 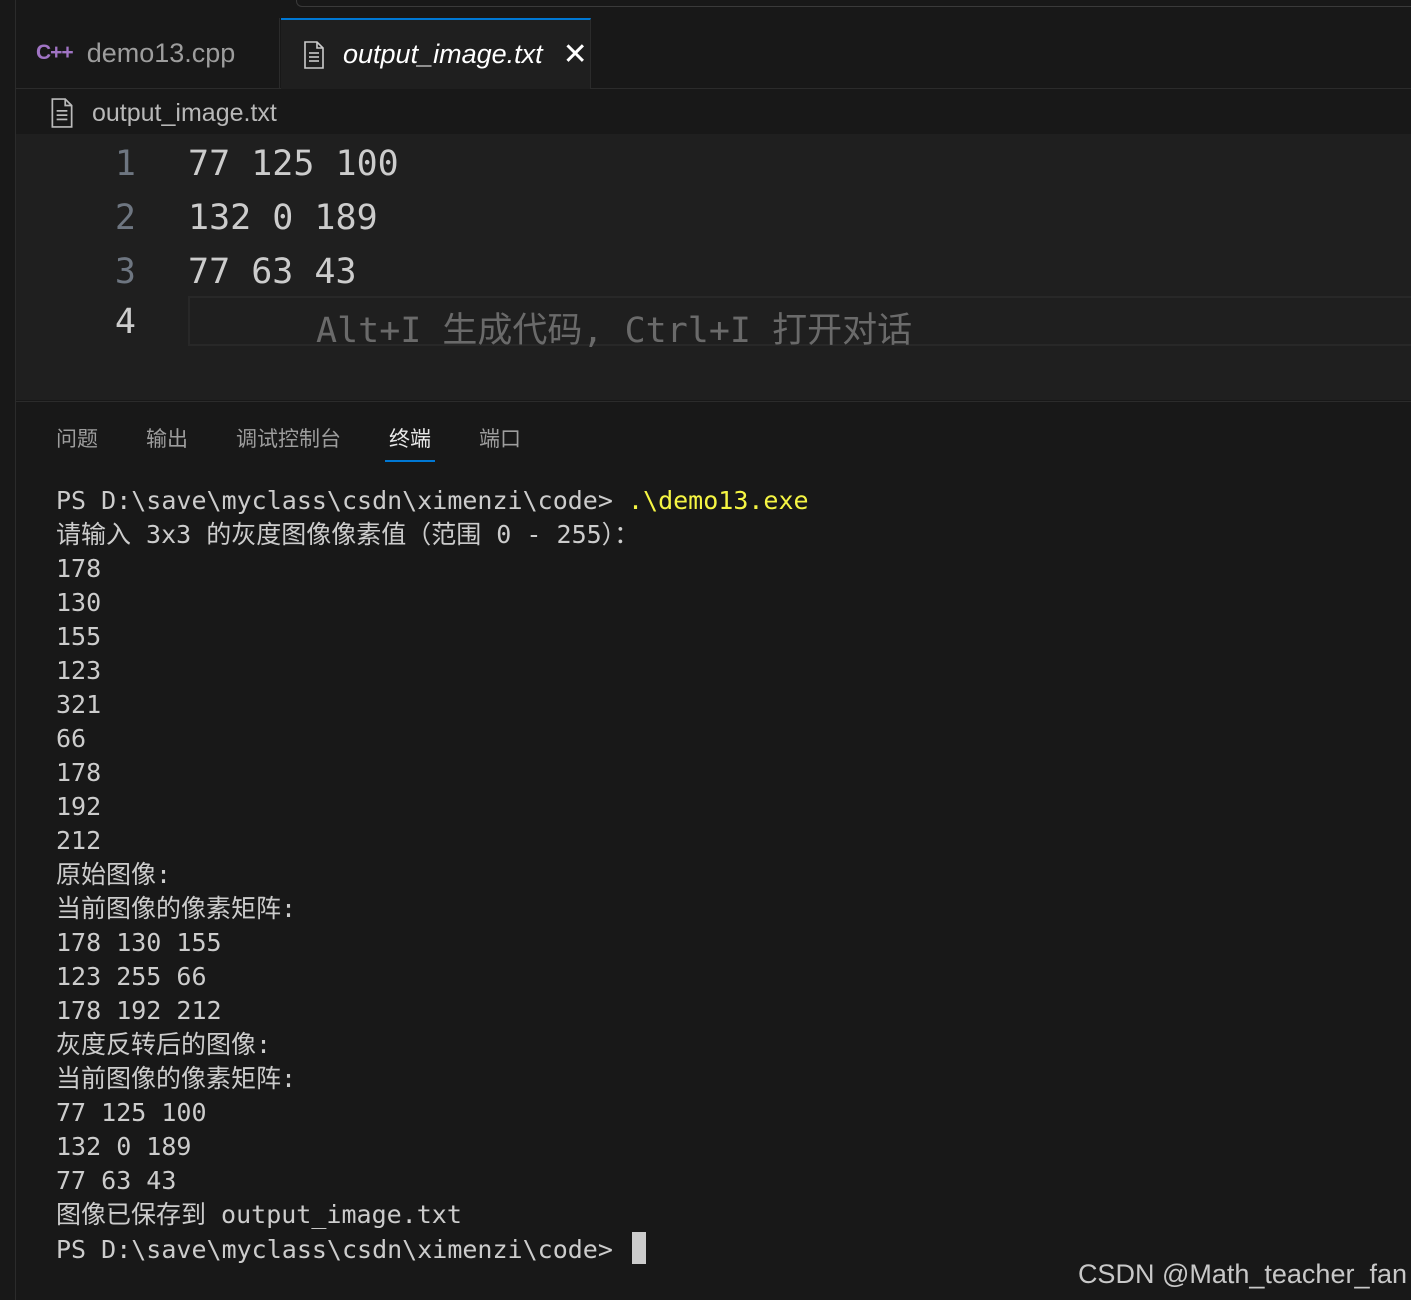 I want to click on watermark: CSDN @Math_teacher_fan, so click(x=1242, y=1274).